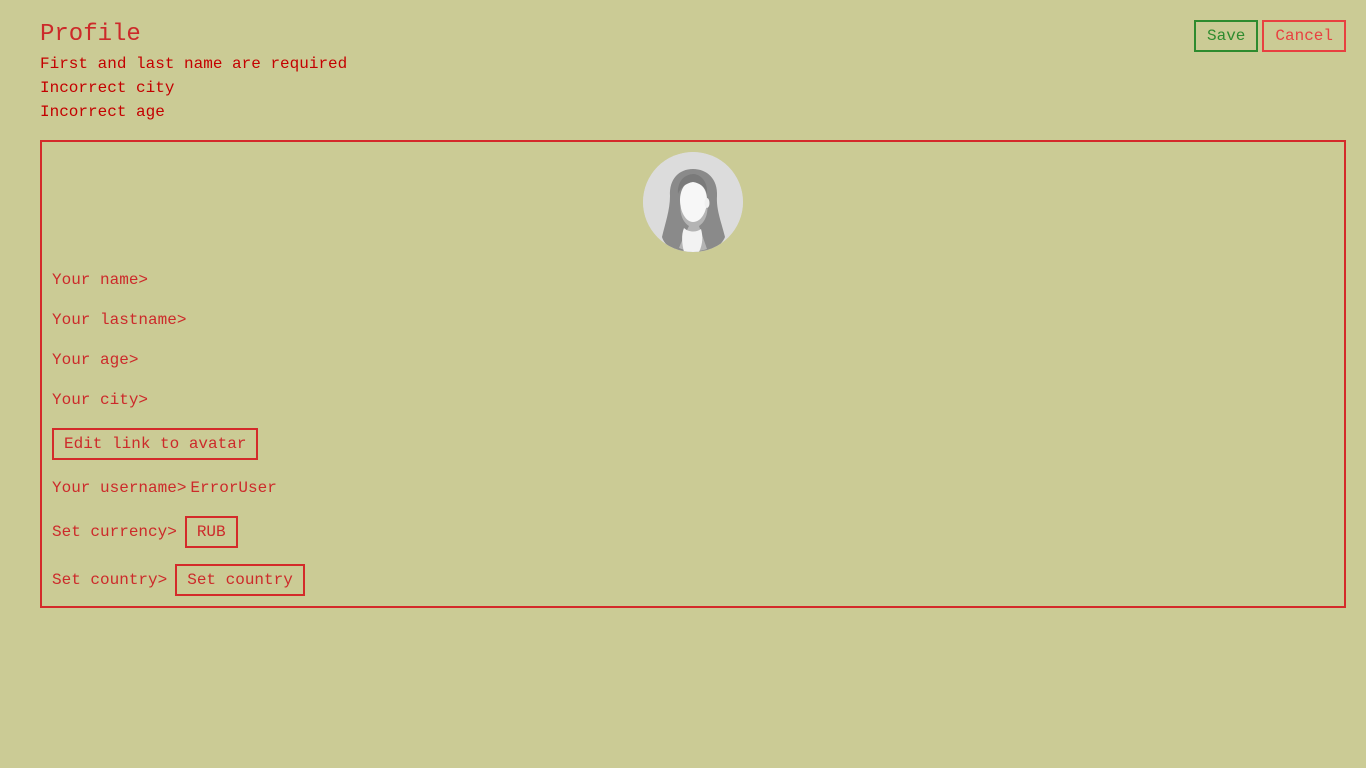 This screenshot has width=1366, height=768. I want to click on city-field: Your city>, so click(100, 400).